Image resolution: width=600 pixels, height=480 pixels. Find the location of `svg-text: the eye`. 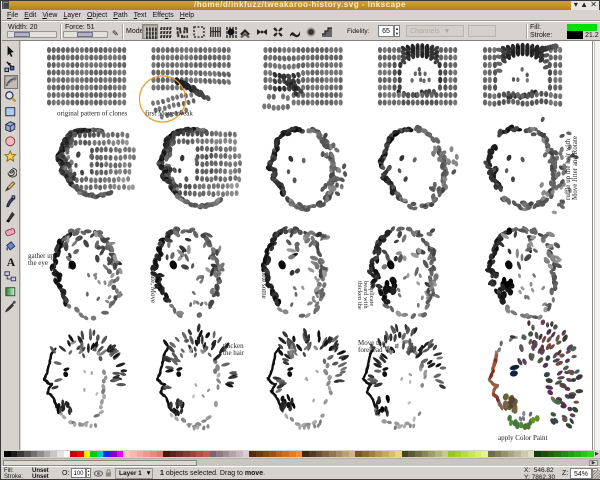

svg-text: the eye is located at coordinates (38, 263).